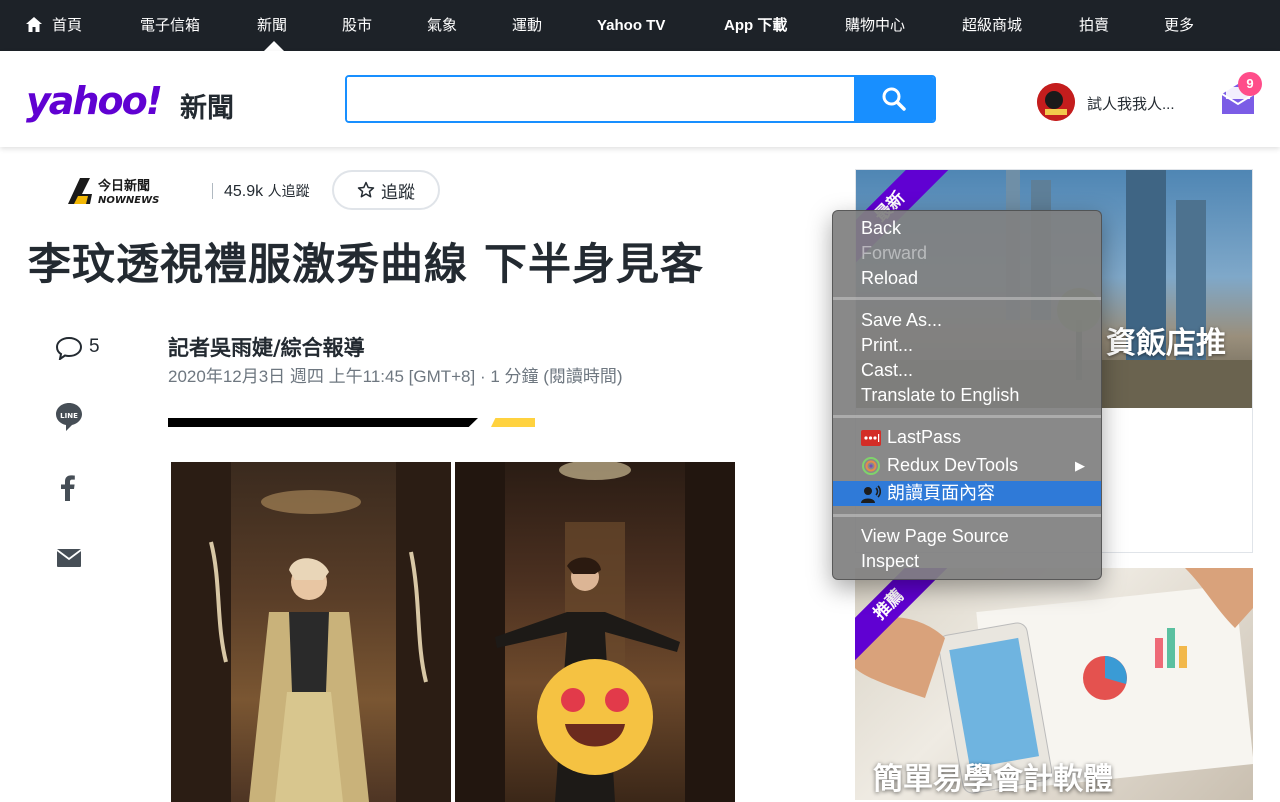 This screenshot has width=1280, height=802. What do you see at coordinates (94, 346) in the screenshot?
I see `comment-count: 5` at bounding box center [94, 346].